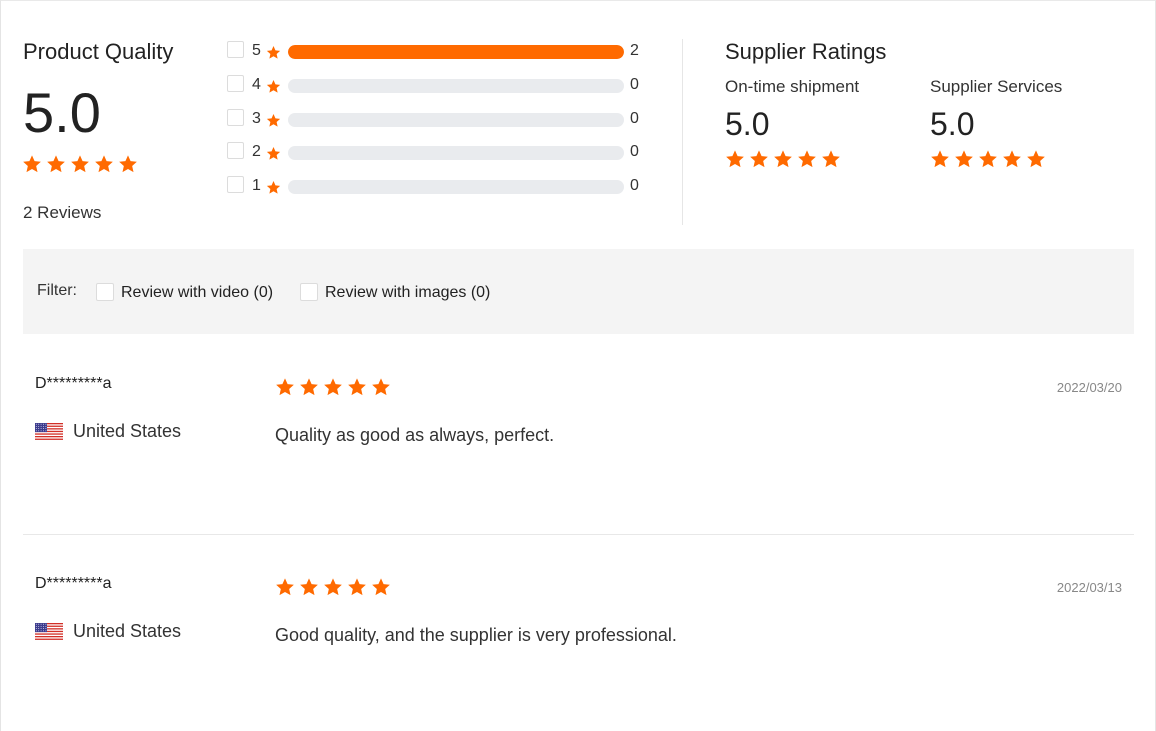  What do you see at coordinates (235, 49) in the screenshot?
I see `rating-5-checkbox` at bounding box center [235, 49].